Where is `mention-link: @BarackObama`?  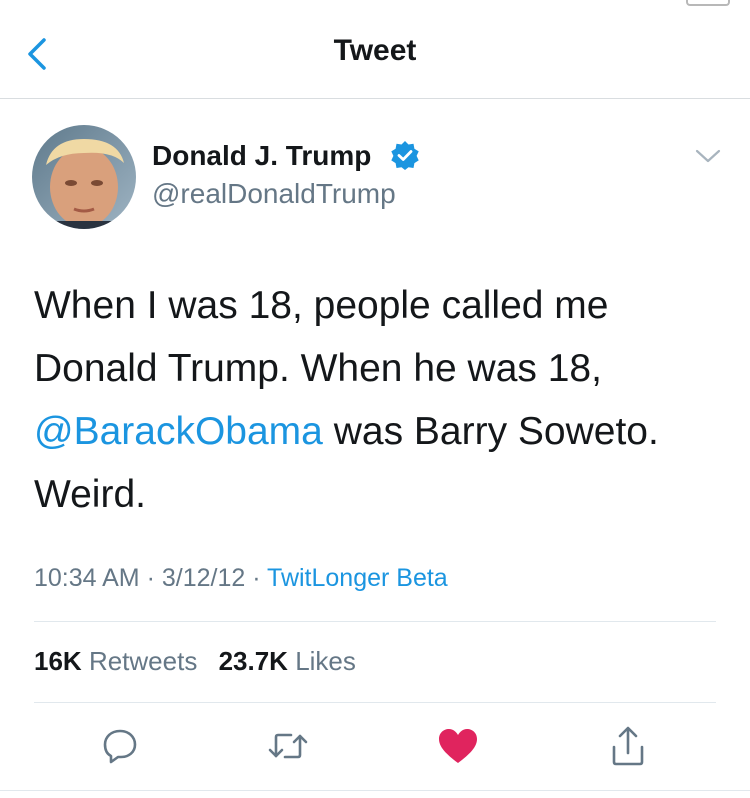
mention-link: @BarackObama is located at coordinates (178, 431).